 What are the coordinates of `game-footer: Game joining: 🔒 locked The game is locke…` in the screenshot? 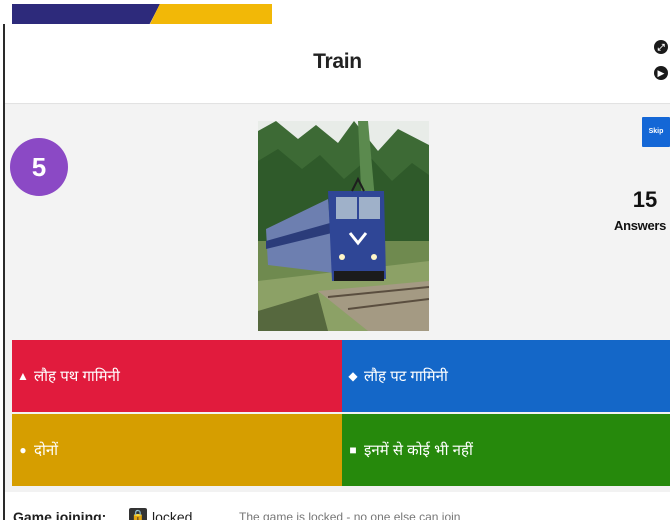 It's located at (337, 506).